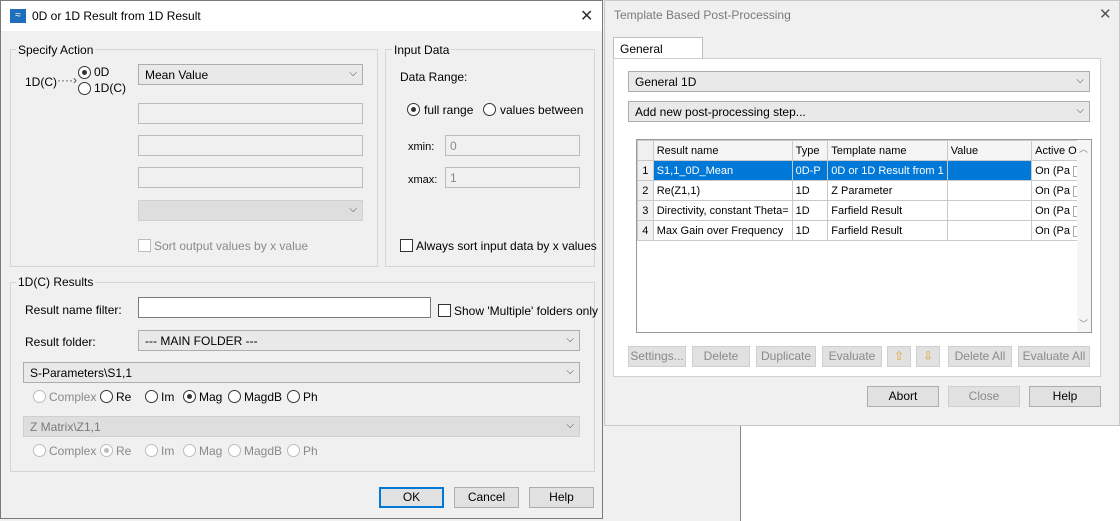  I want to click on delete-all-button: Delete All, so click(980, 356).